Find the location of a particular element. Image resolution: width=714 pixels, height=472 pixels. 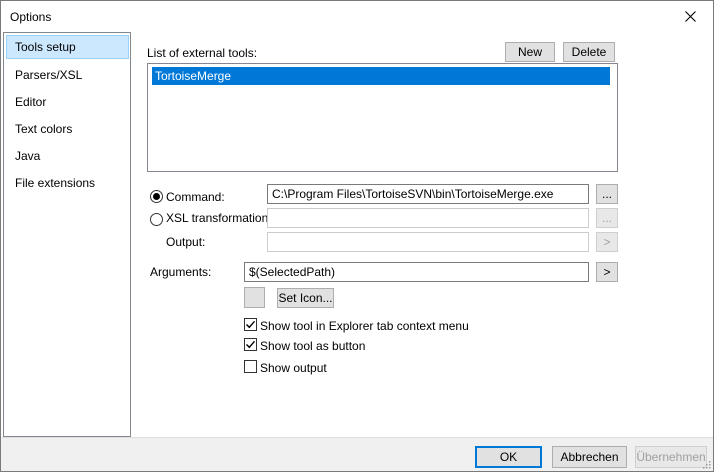

arguments-arrow-button: > is located at coordinates (607, 272).